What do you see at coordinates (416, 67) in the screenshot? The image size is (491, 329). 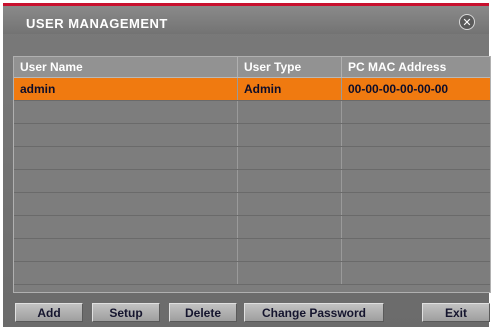 I see `column-header-mac-address: PC MAC Address` at bounding box center [416, 67].